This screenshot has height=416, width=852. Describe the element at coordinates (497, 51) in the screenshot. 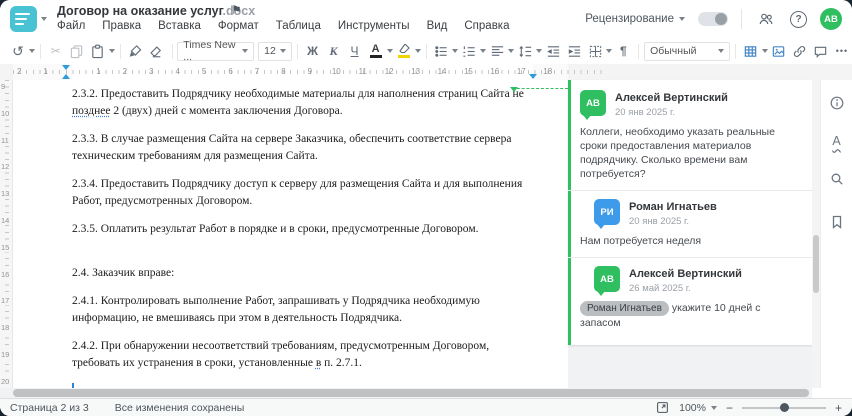

I see `align-button` at that location.